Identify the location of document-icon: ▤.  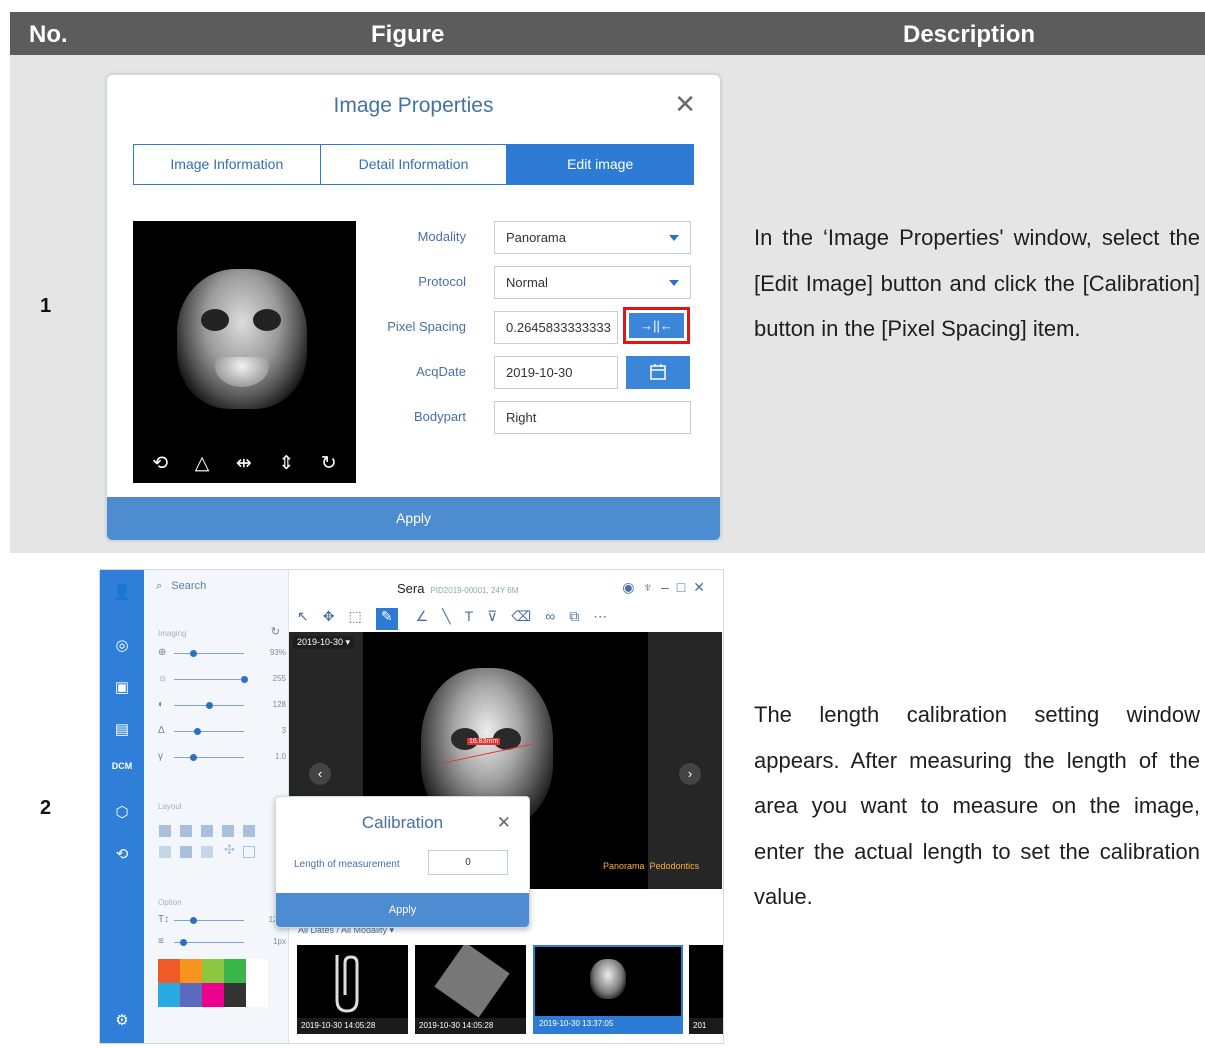
(122, 729).